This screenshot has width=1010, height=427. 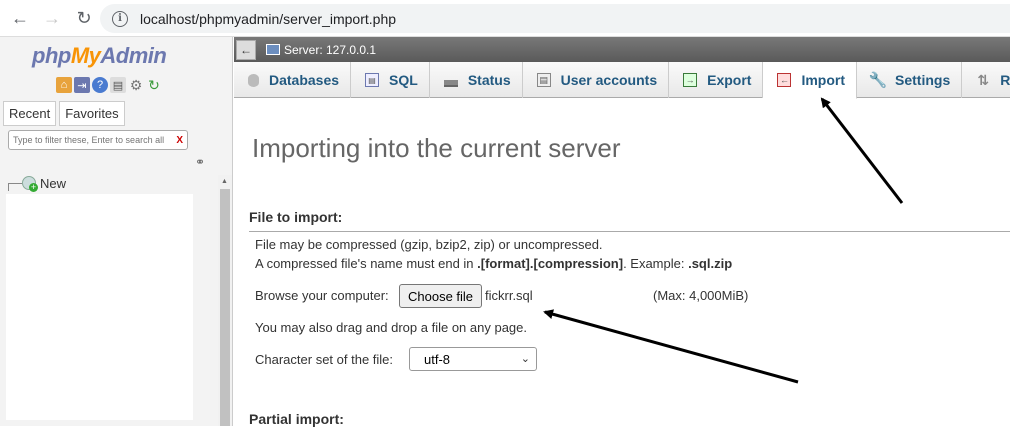 What do you see at coordinates (489, 80) in the screenshot?
I see `tab-label: Status` at bounding box center [489, 80].